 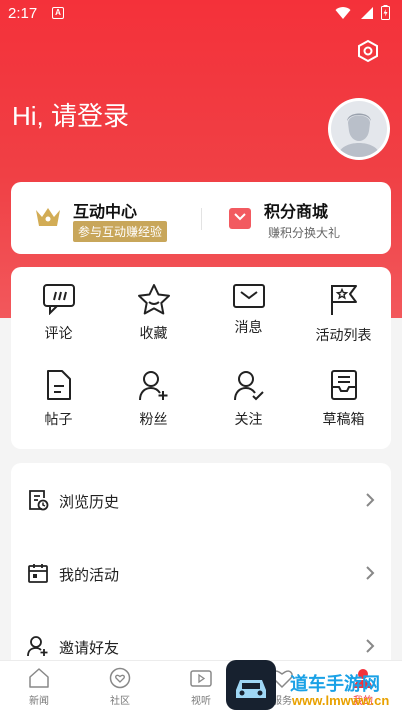 I want to click on menu-item-my-activities-label: 我的活动, so click(x=89, y=575).